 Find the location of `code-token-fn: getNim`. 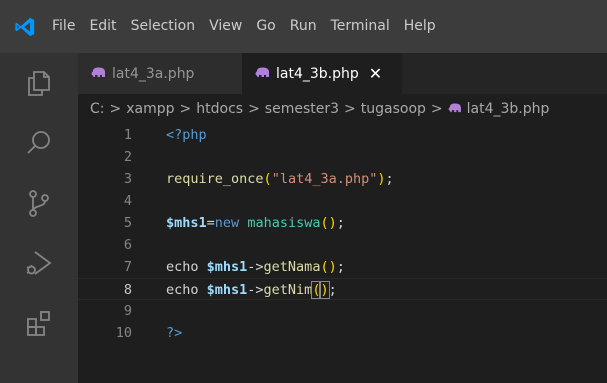

code-token-fn: getNim is located at coordinates (288, 290).